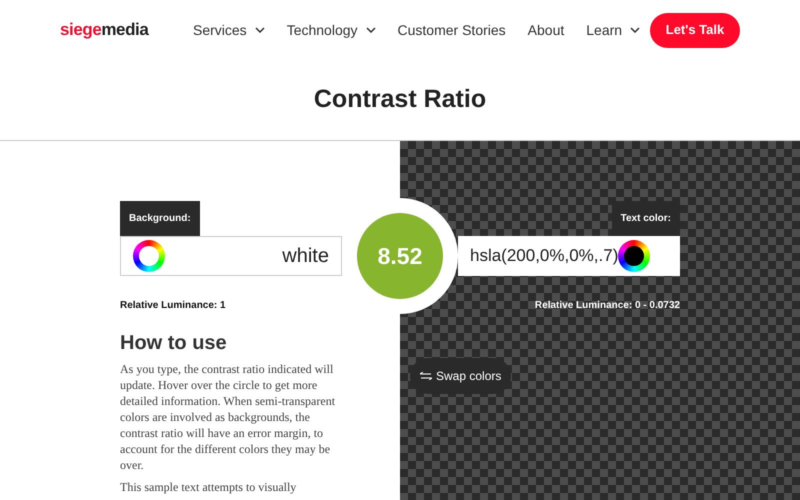 This screenshot has width=800, height=500. Describe the element at coordinates (228, 417) in the screenshot. I see `paragraph: As you type, the contrast ratio indicated will update. Hover over the circle to get more detailed information. When semi-transparent colors are involved as backgrounds, the contrast ratio will have an error margin, to account for the different colors they may be over.` at that location.